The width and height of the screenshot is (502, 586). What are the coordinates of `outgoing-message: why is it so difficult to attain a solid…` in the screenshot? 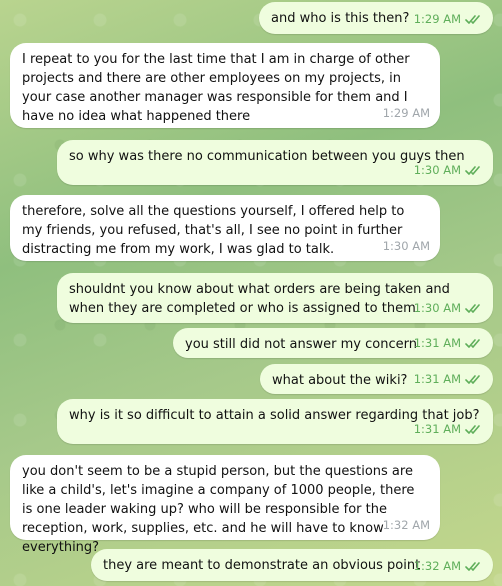 It's located at (275, 421).